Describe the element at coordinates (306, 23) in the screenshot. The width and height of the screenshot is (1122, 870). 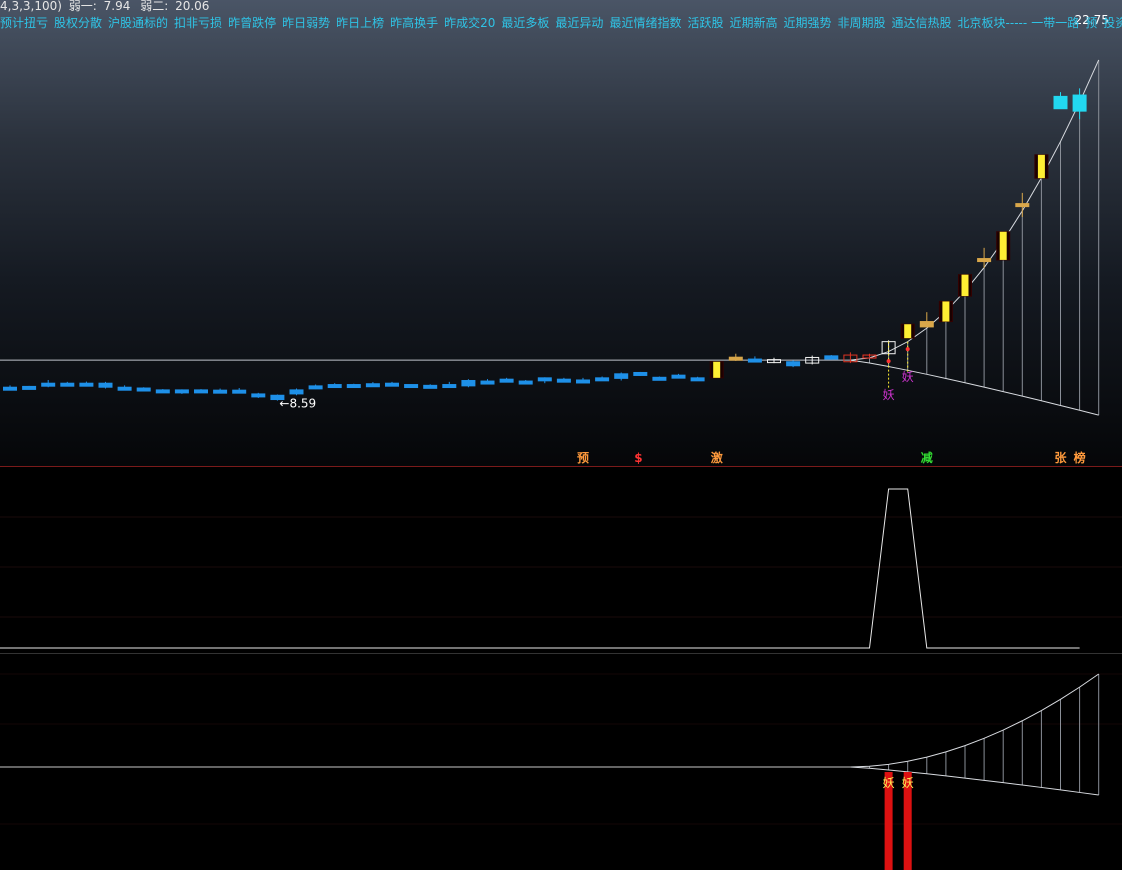
I see `concept-tag: 昨日弱势` at that location.